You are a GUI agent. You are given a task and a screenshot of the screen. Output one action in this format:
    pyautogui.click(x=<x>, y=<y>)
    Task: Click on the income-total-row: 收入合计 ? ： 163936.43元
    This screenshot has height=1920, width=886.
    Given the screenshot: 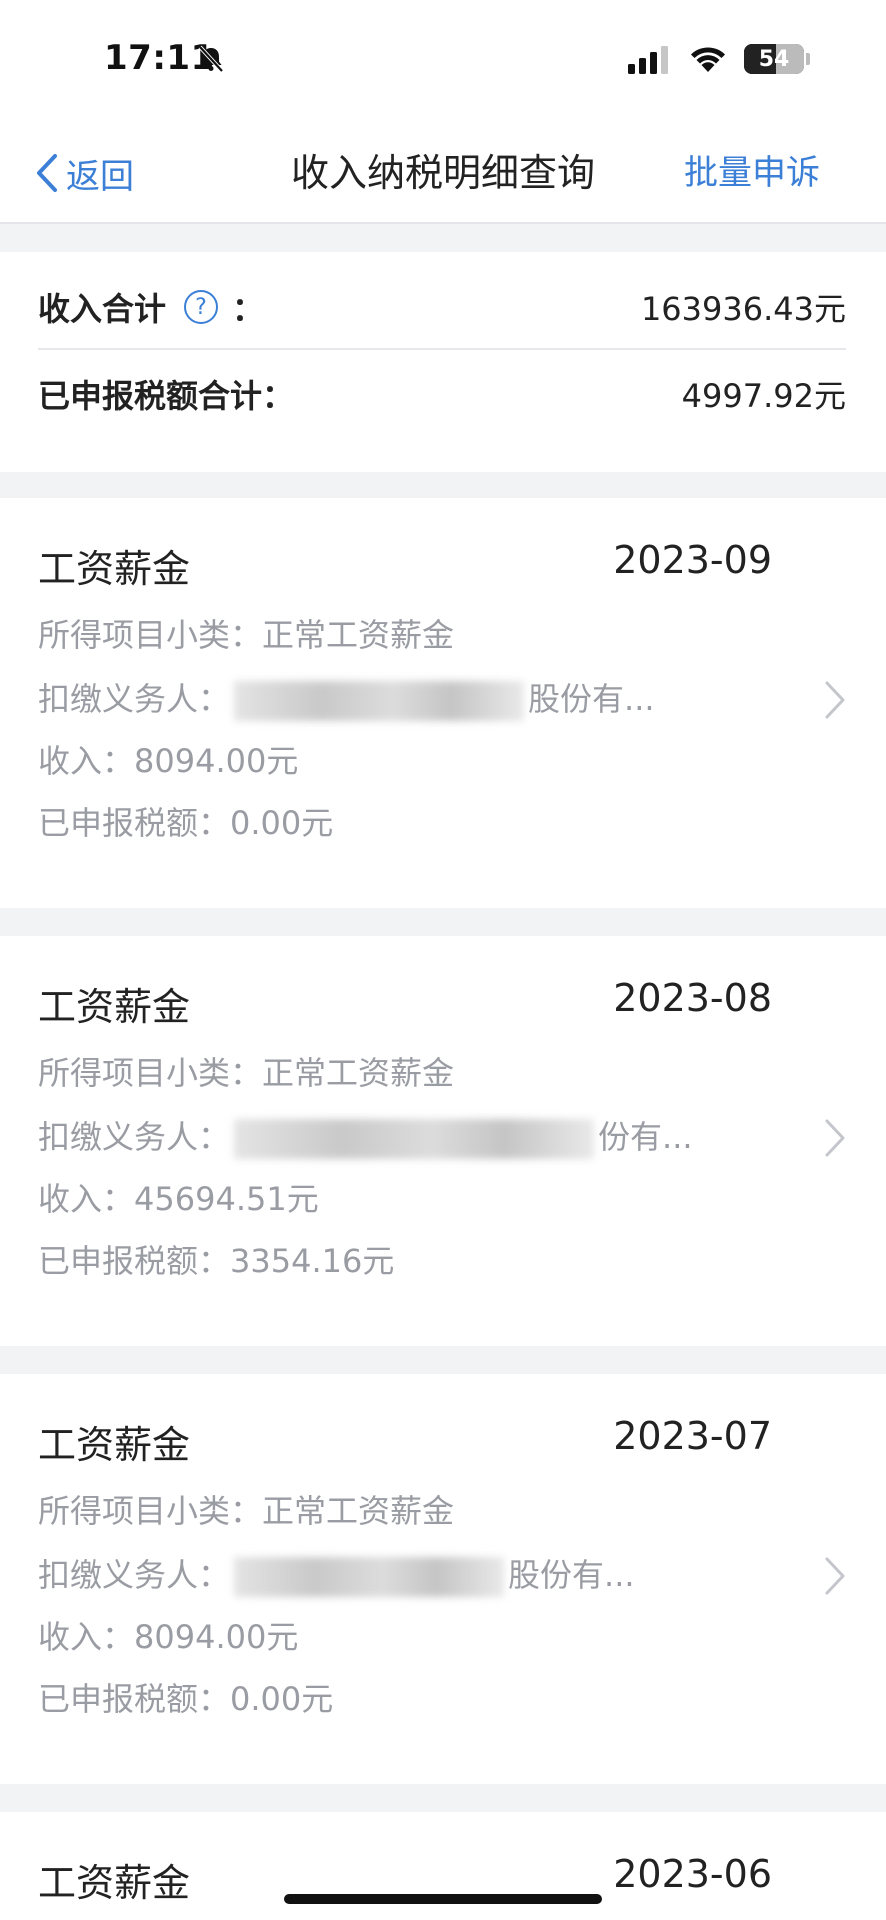 What is the action you would take?
    pyautogui.click(x=442, y=308)
    